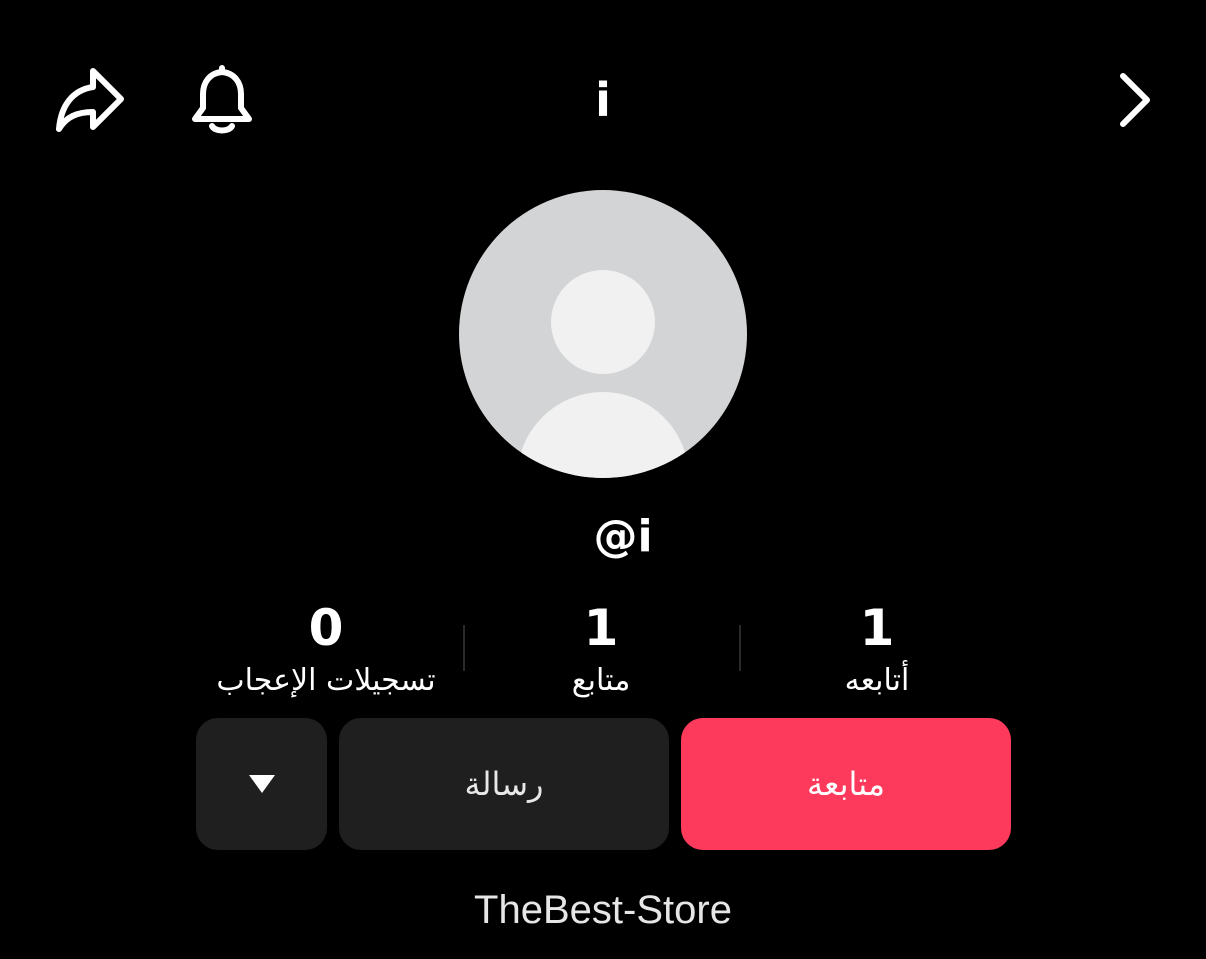 The width and height of the screenshot is (1206, 959). Describe the element at coordinates (877, 680) in the screenshot. I see `following-label: أتابعه` at that location.